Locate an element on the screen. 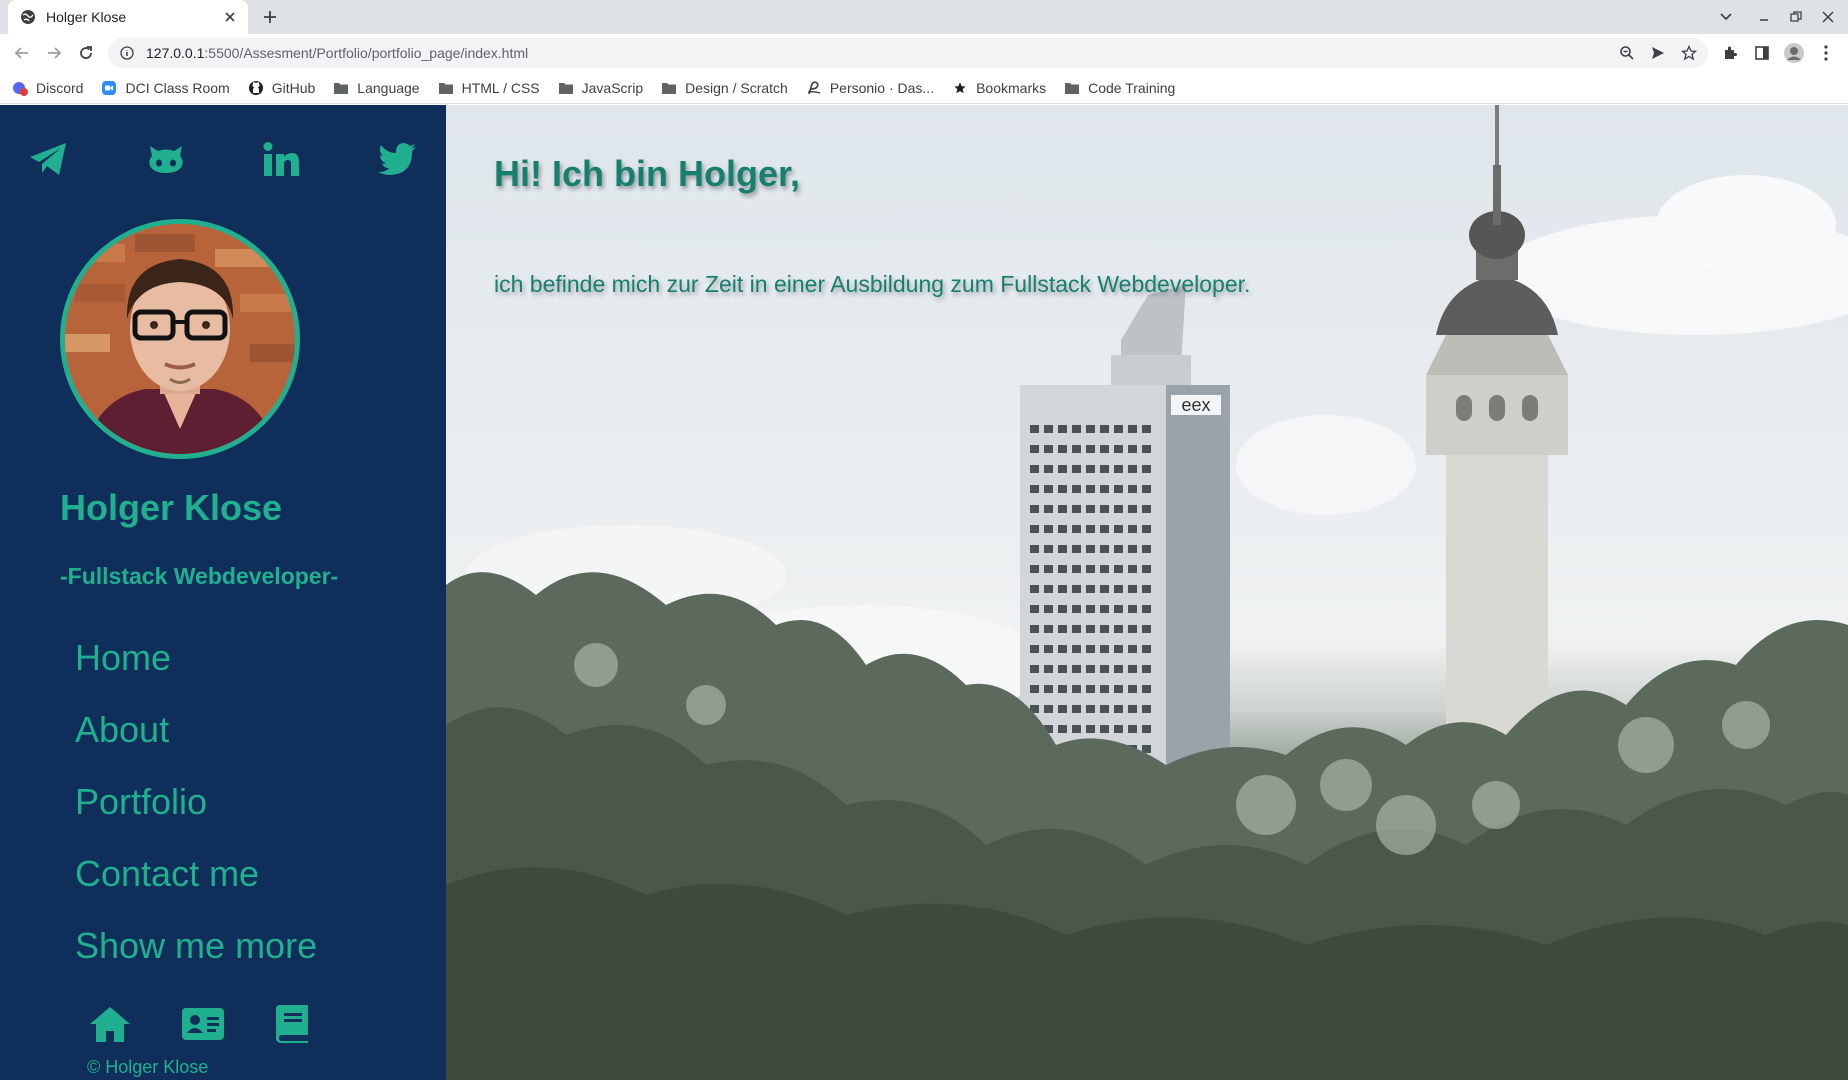 The width and height of the screenshot is (1848, 1080). profile-name: Holger Klose is located at coordinates (171, 507).